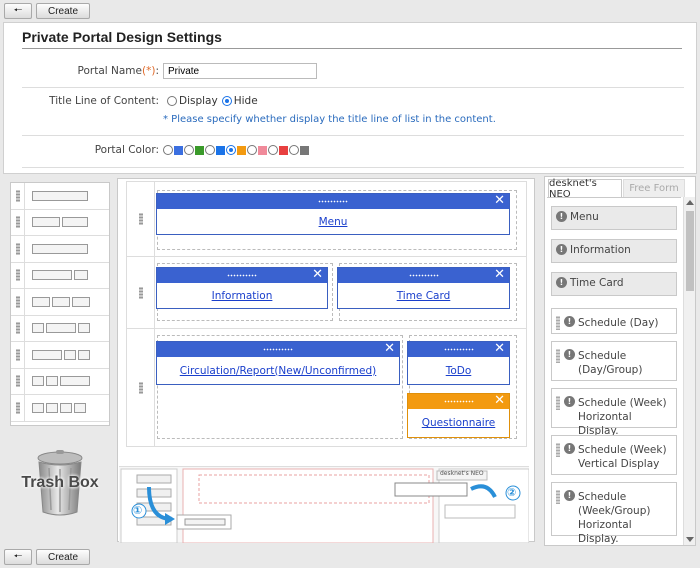  Describe the element at coordinates (172, 101) in the screenshot. I see `radio-display` at that location.